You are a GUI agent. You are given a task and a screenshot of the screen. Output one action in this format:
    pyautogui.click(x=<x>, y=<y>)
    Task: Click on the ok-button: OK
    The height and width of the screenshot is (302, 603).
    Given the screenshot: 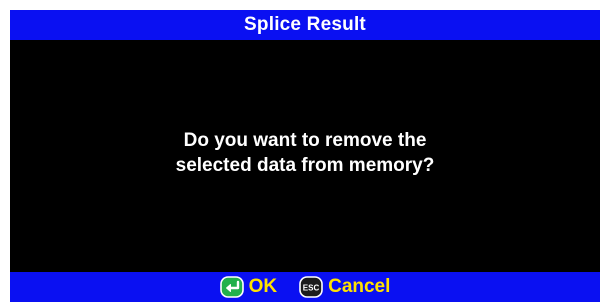 What is the action you would take?
    pyautogui.click(x=248, y=287)
    